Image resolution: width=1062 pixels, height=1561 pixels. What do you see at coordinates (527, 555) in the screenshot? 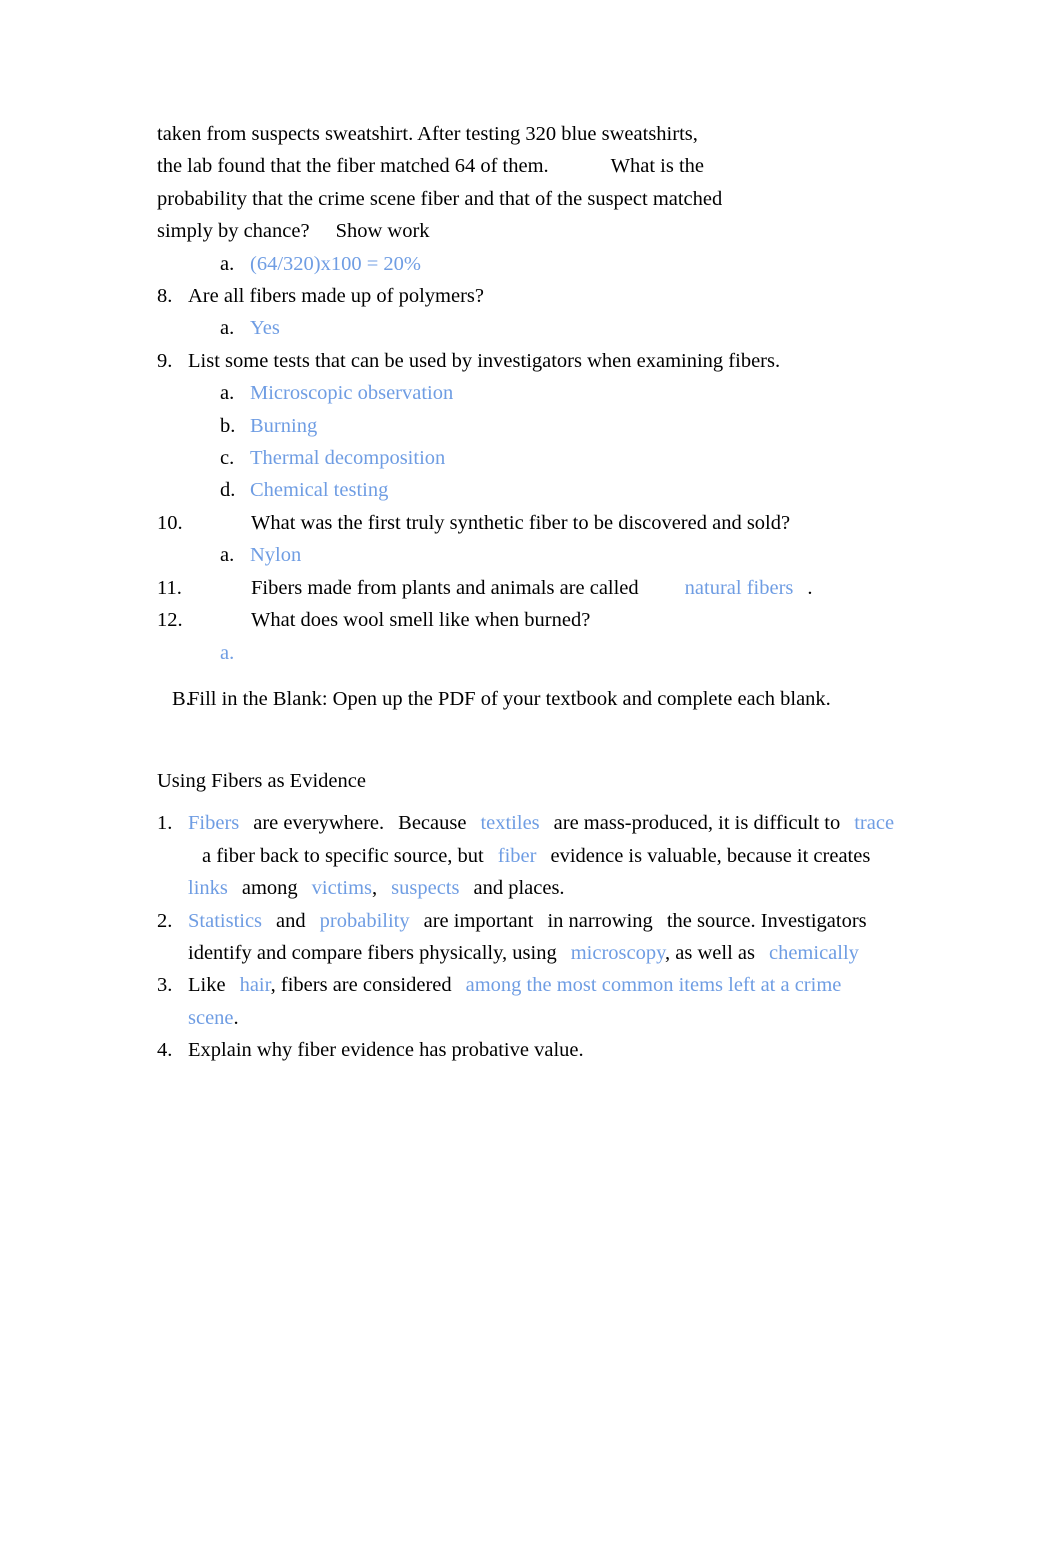
I see `answer-item: a. Nylon` at bounding box center [527, 555].